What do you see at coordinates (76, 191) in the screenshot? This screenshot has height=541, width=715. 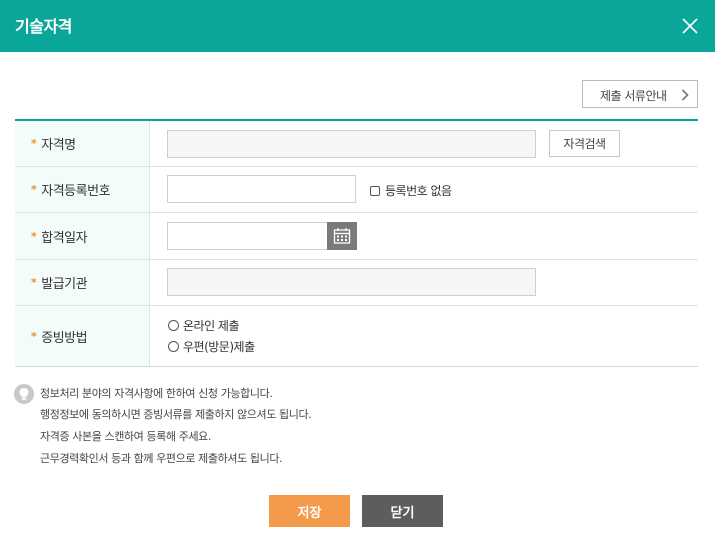 I see `registration-number-label: 자격등록번호` at bounding box center [76, 191].